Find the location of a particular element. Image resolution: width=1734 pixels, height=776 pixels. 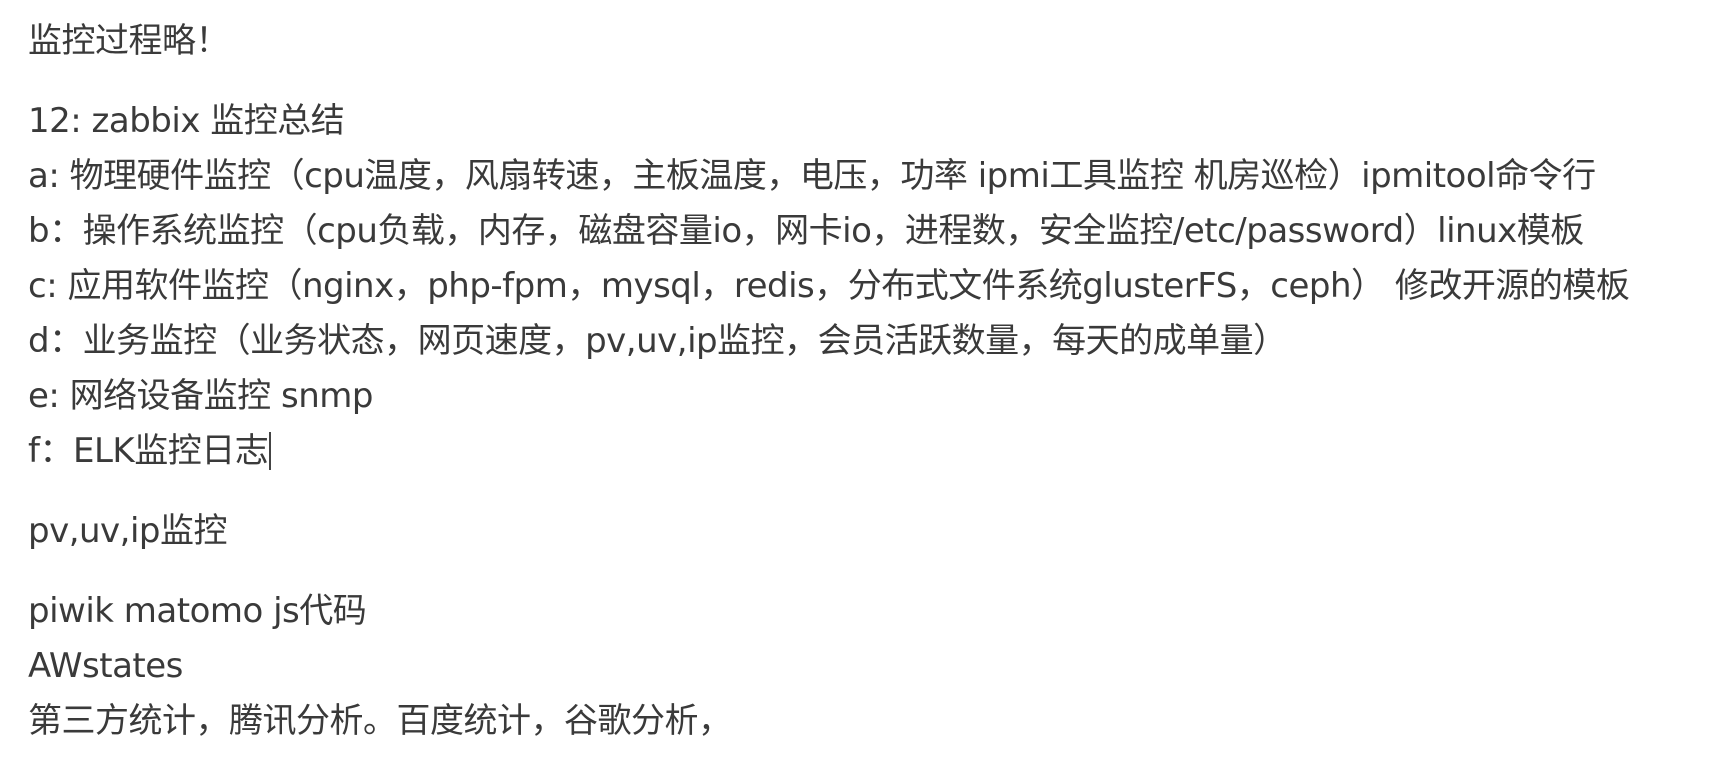

monitor-item-elk-row: f：ELK监控日志 is located at coordinates (873, 451).